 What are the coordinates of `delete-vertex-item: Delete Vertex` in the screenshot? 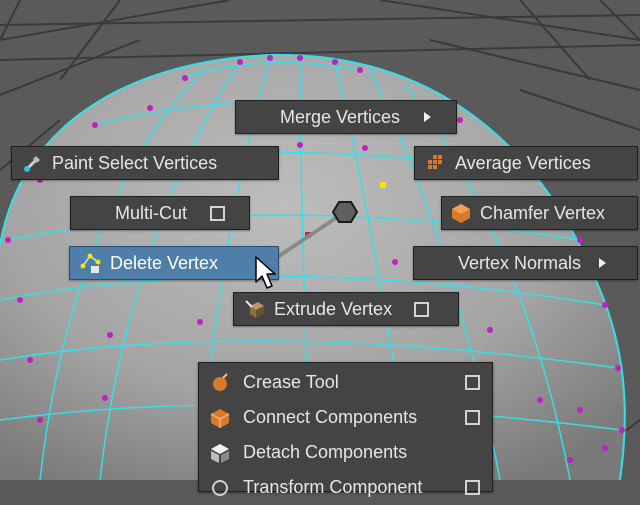 It's located at (174, 263).